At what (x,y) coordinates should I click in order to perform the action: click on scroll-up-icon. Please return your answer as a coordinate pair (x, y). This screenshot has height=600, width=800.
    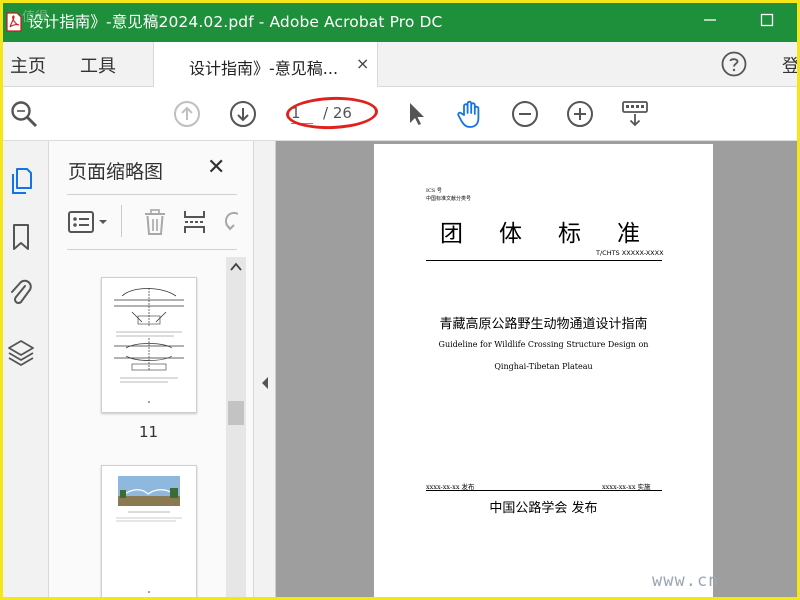
    Looking at the image, I should click on (236, 267).